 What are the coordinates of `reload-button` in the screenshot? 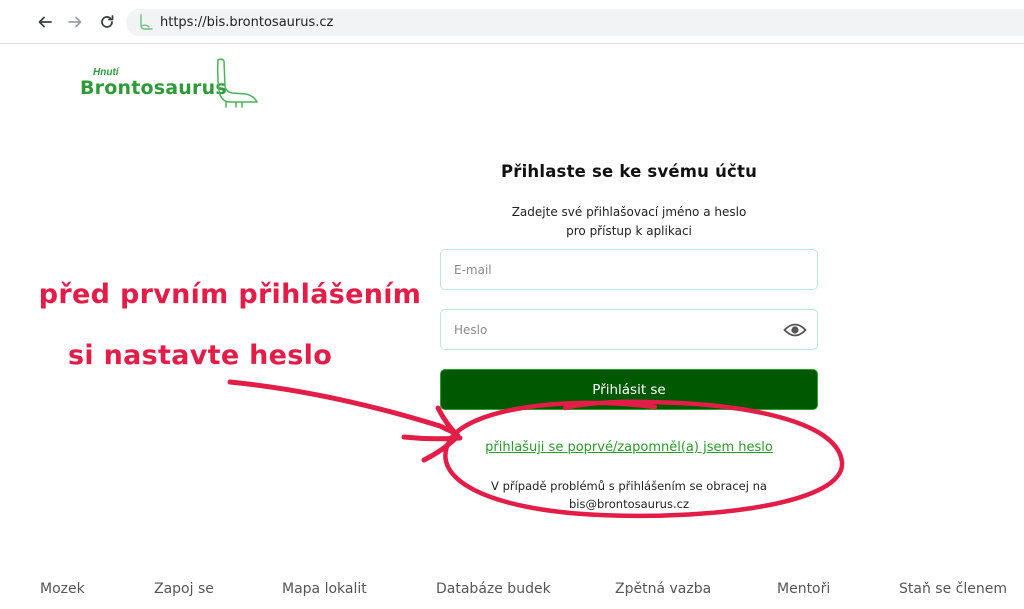 It's located at (107, 22).